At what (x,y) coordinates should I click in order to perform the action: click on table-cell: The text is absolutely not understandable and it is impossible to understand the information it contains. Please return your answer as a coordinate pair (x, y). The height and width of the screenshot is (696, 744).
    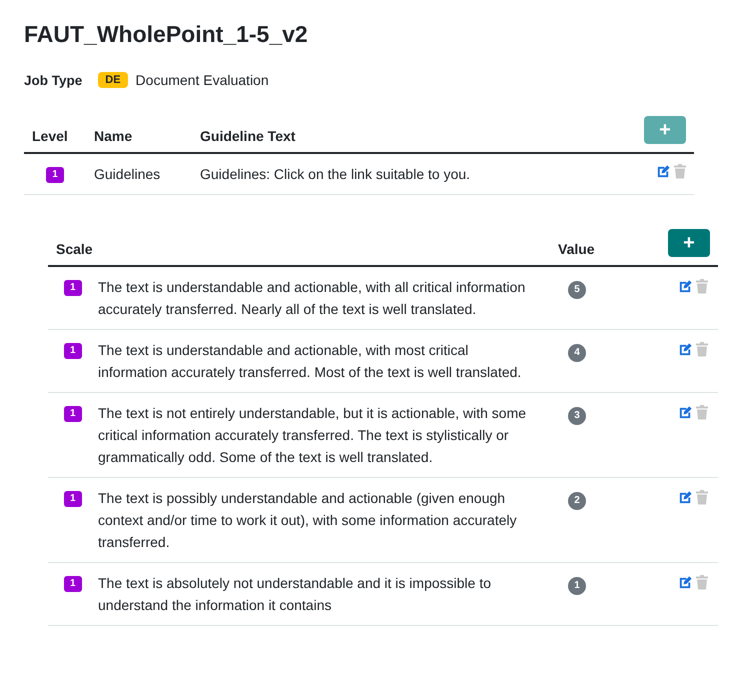
    Looking at the image, I should click on (320, 594).